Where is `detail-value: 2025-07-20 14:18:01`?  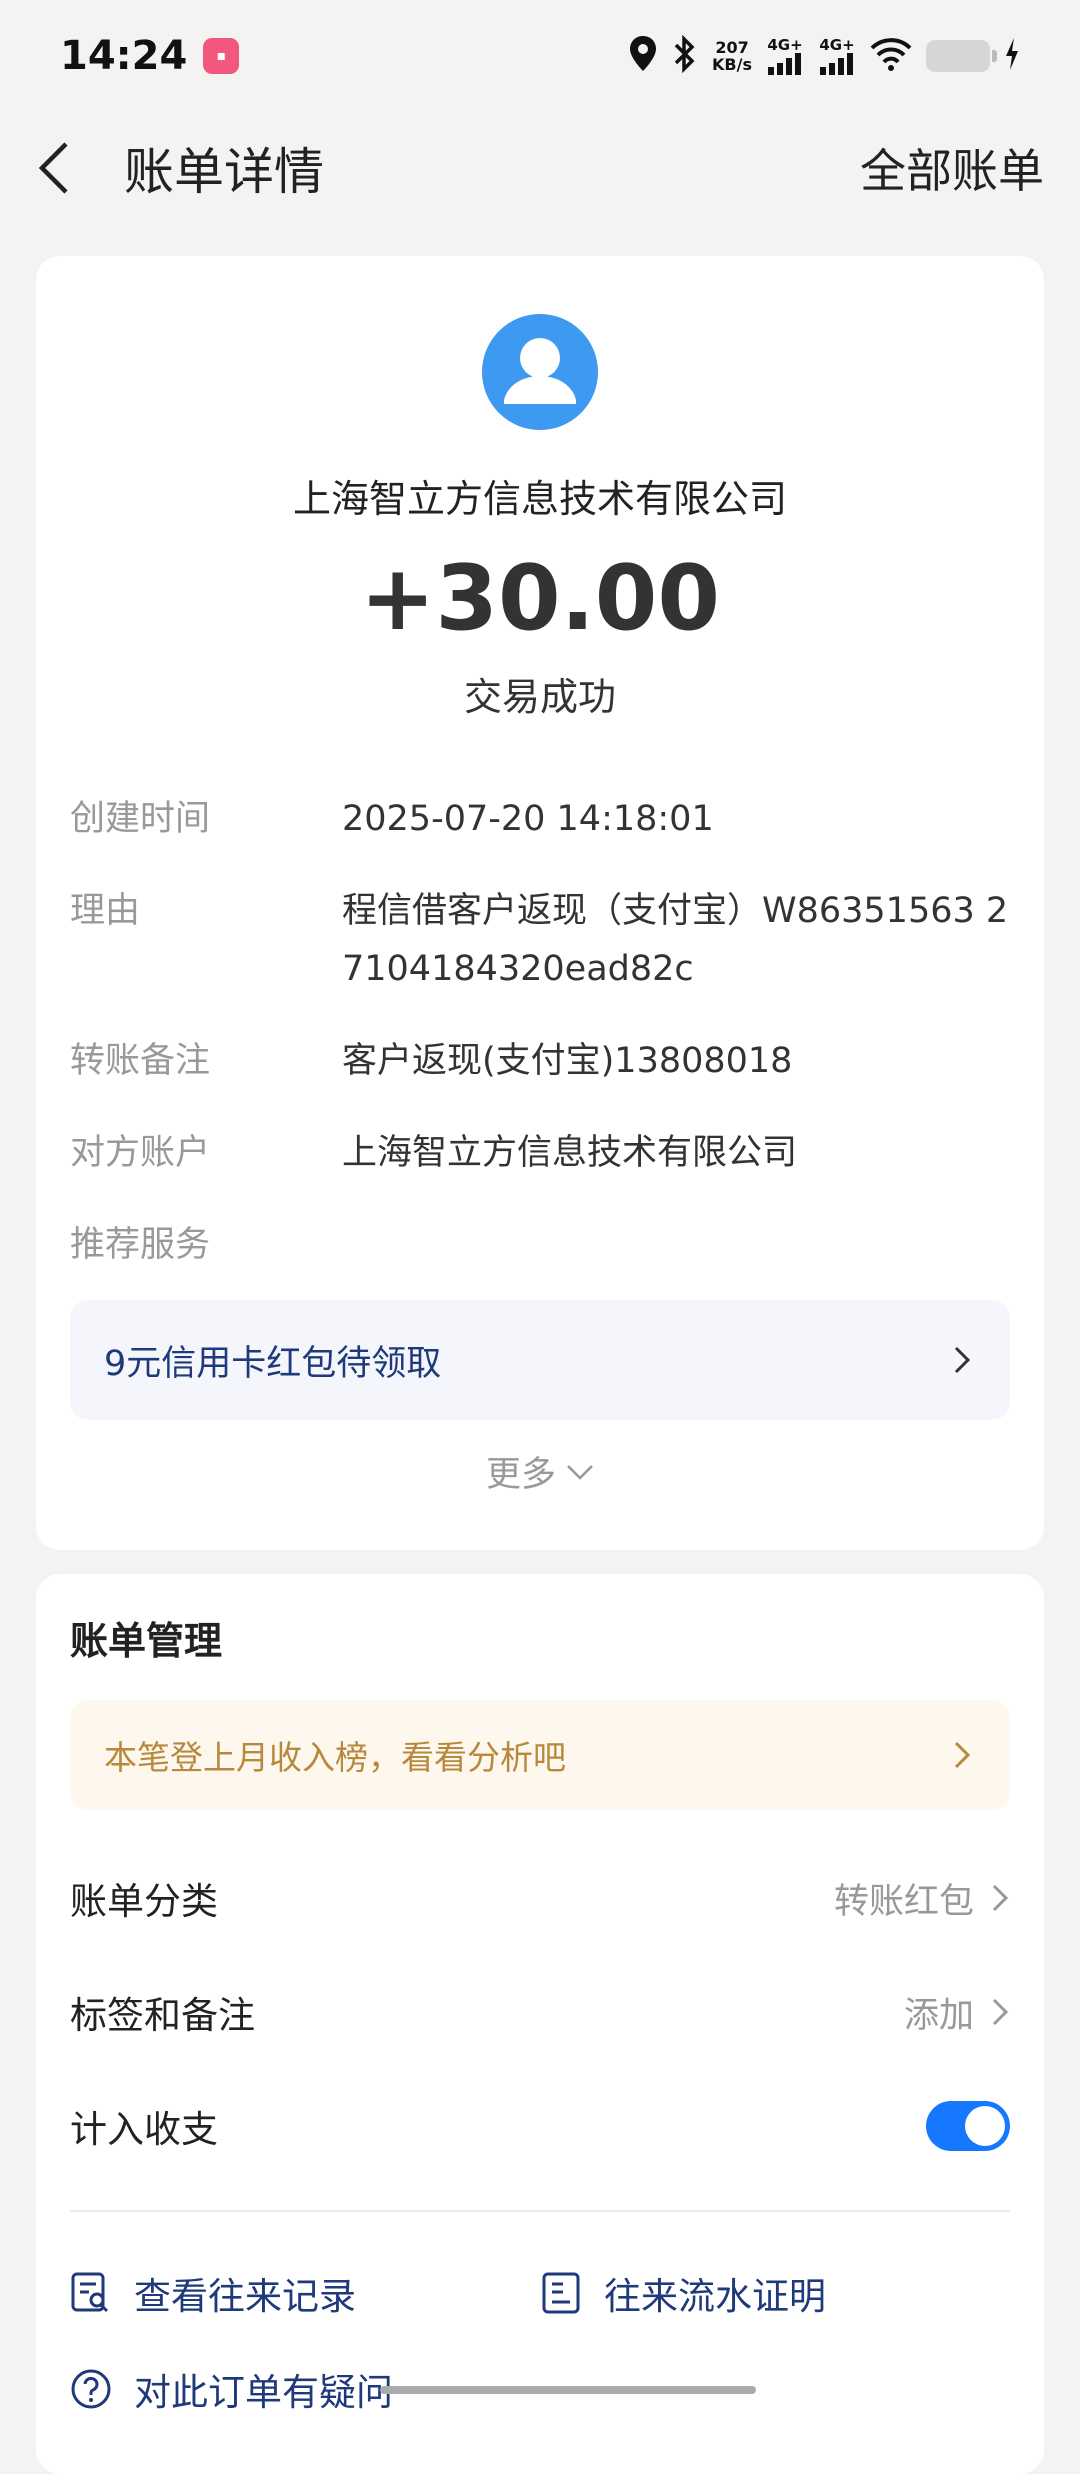
detail-value: 2025-07-20 14:18:01 is located at coordinates (676, 819).